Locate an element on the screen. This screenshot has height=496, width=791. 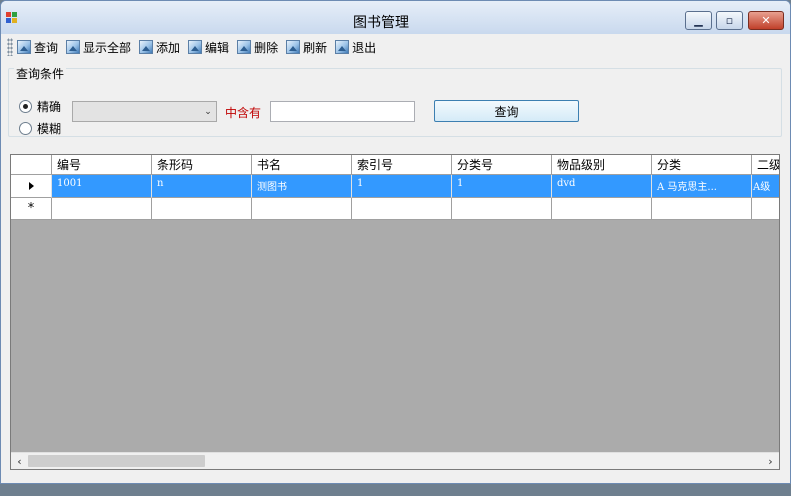
radio-exact: 精确 is located at coordinates (40, 106).